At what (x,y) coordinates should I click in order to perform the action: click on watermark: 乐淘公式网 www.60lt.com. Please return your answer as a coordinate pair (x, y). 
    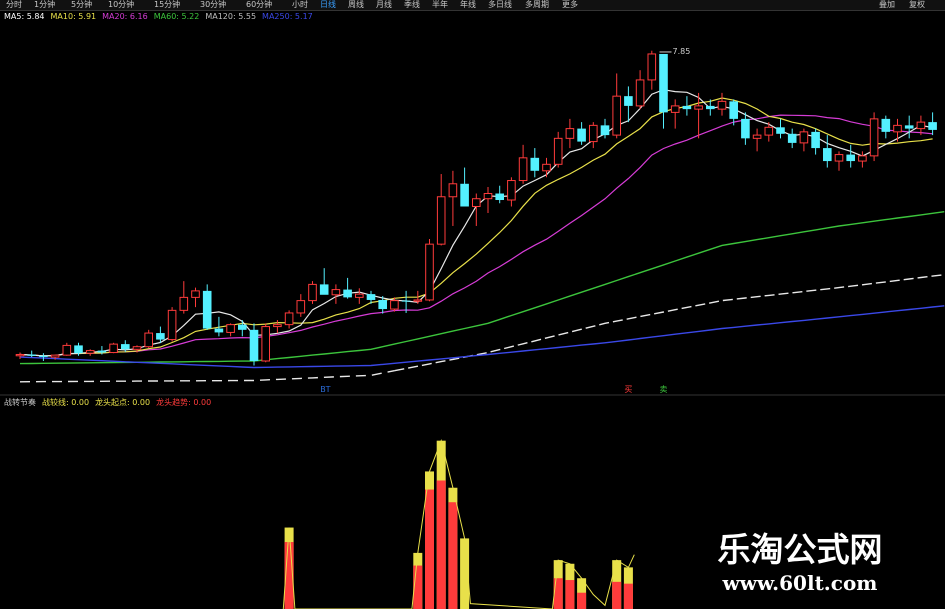
    Looking at the image, I should click on (800, 563).